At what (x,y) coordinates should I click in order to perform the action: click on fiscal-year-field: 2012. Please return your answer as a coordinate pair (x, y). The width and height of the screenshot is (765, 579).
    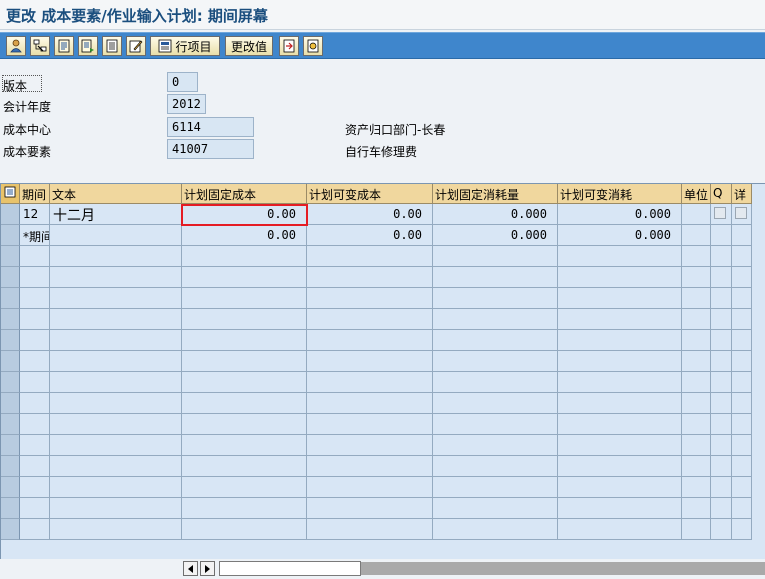
    Looking at the image, I should click on (186, 104).